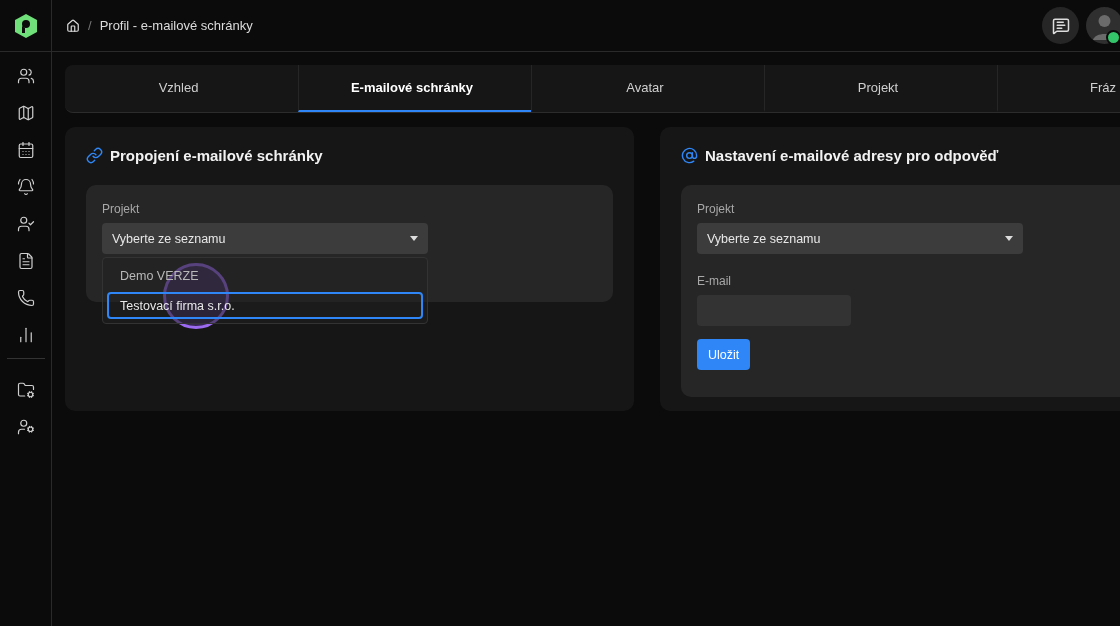  I want to click on link-icon, so click(94, 155).